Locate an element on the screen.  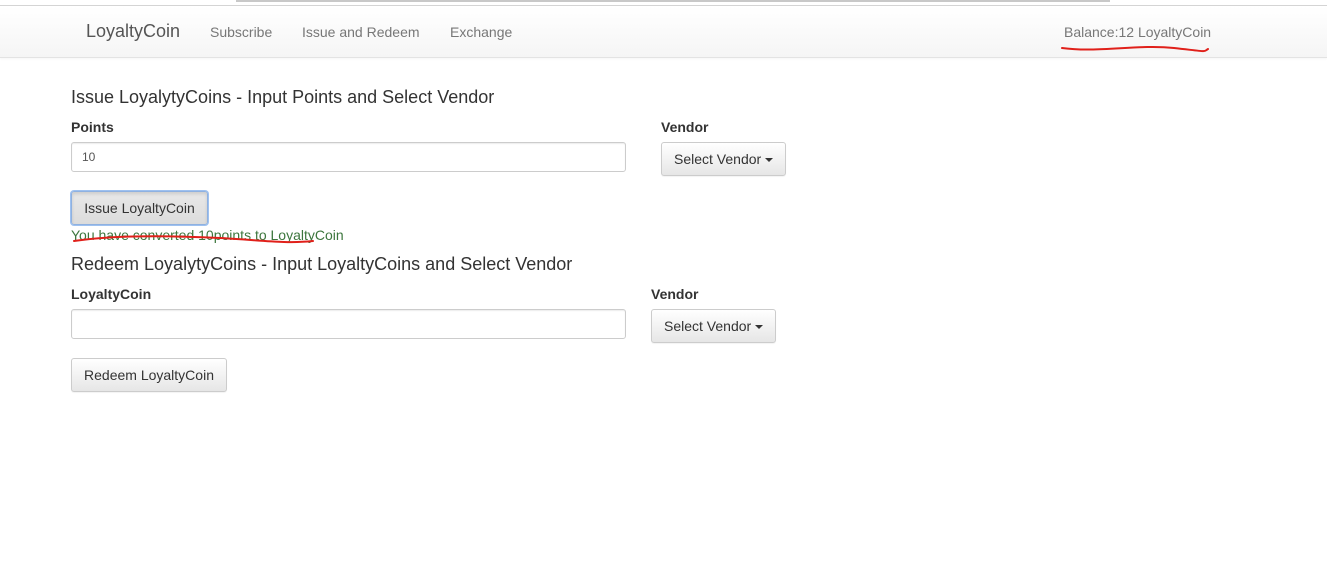
nav-link-subscribe: Subscribe is located at coordinates (241, 32).